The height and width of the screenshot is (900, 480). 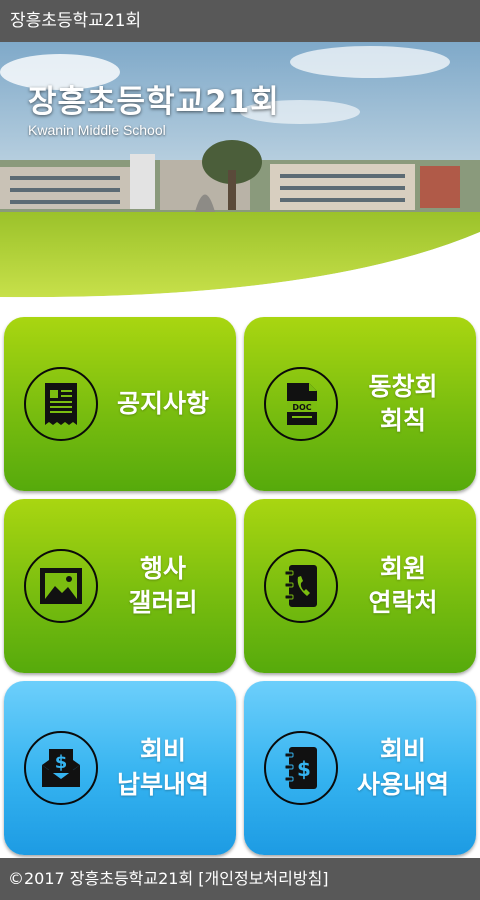 What do you see at coordinates (162, 767) in the screenshot?
I see `dues-payment-label: 회비 납부내역` at bounding box center [162, 767].